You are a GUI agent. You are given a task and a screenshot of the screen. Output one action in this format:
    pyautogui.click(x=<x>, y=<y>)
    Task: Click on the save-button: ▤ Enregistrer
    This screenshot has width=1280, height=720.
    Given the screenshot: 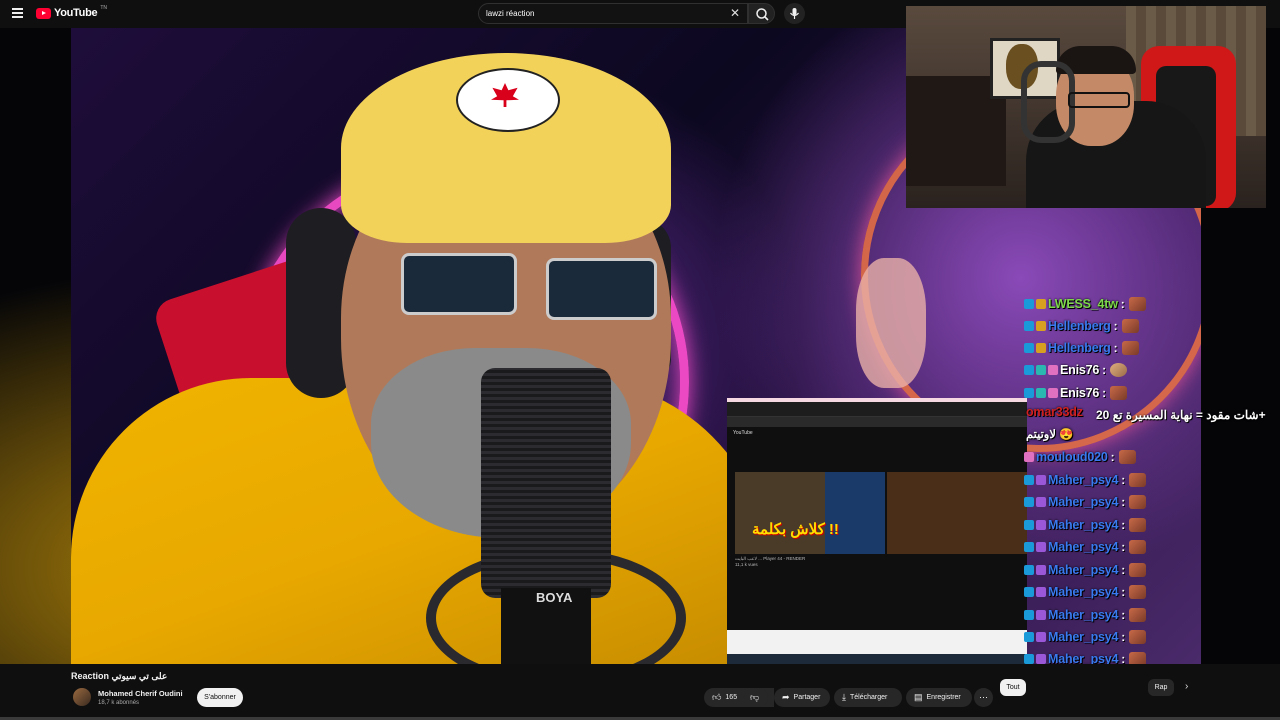 What is the action you would take?
    pyautogui.click(x=939, y=697)
    